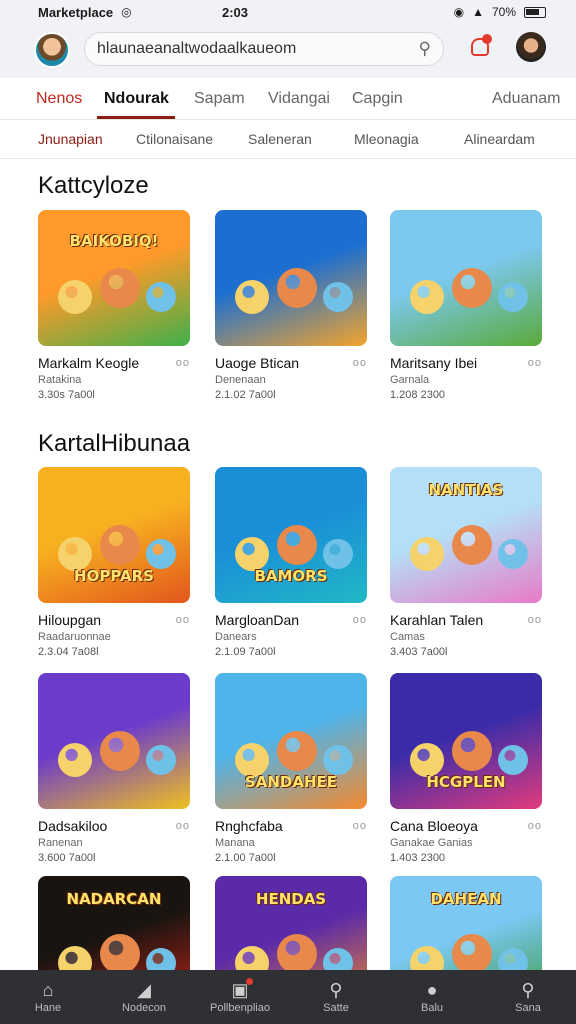 The height and width of the screenshot is (1024, 576). What do you see at coordinates (59, 99) in the screenshot?
I see `tab-0: Nenos` at bounding box center [59, 99].